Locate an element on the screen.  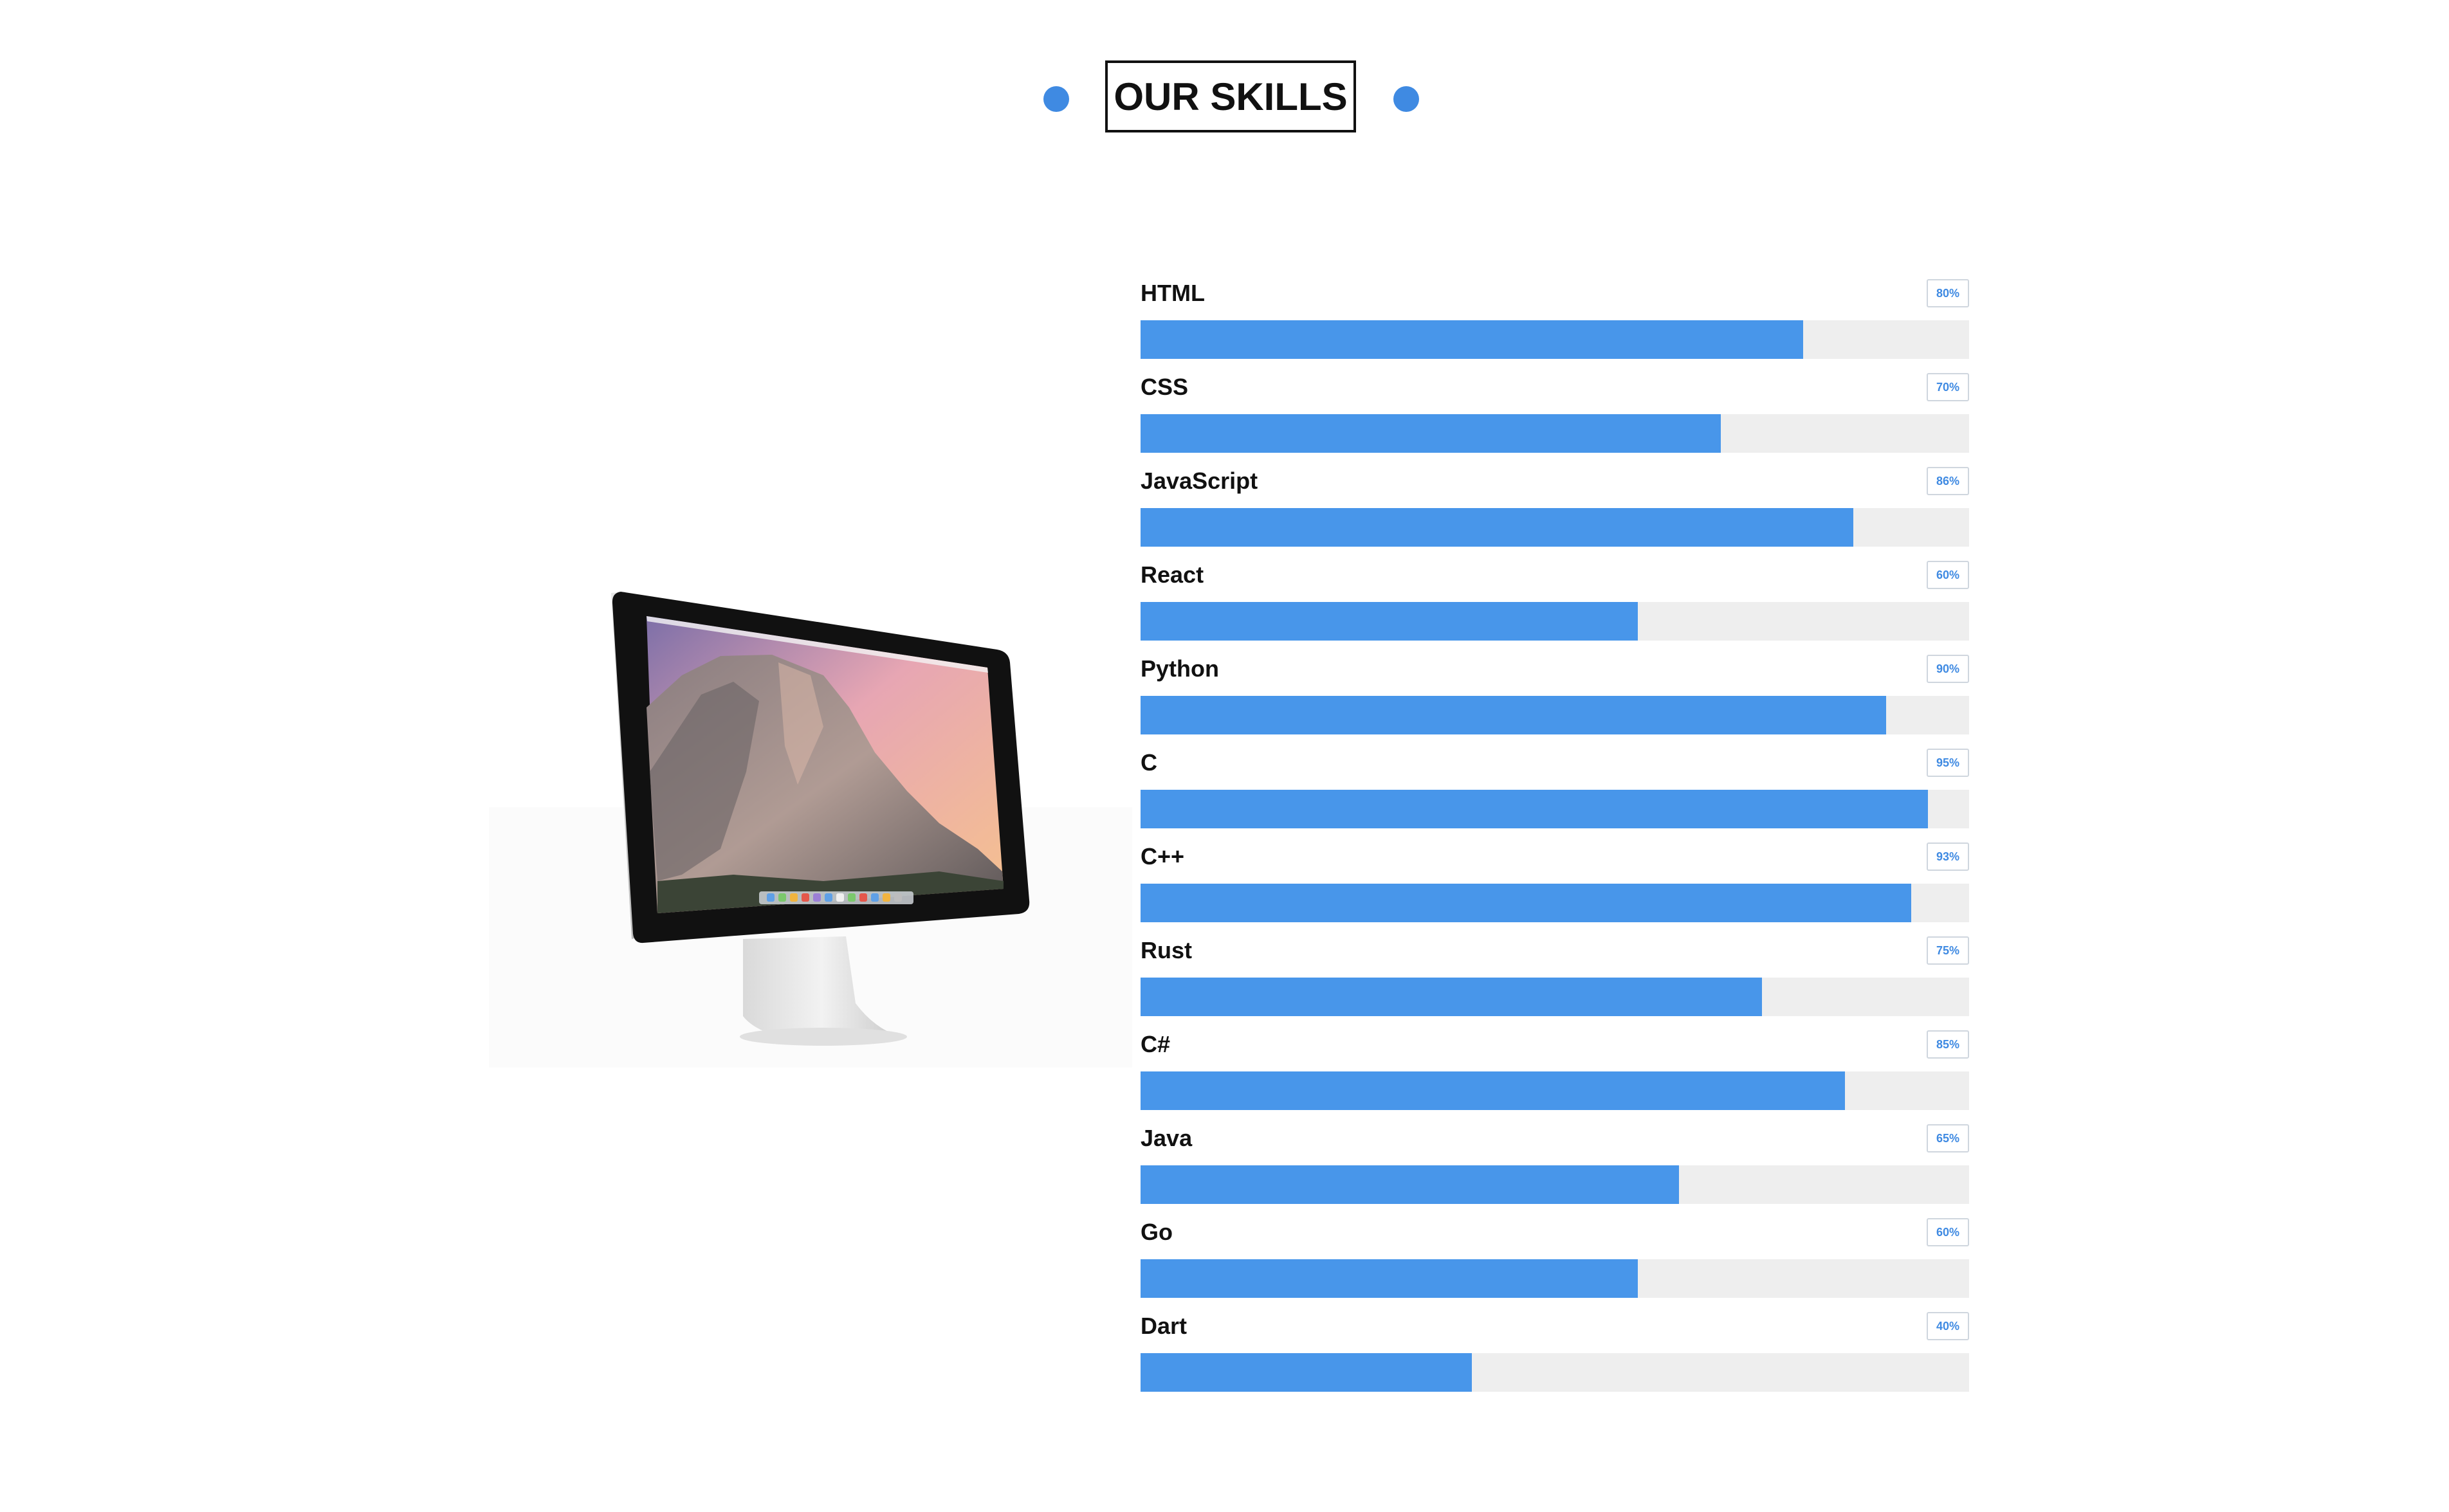
skill-item-cpp: C++ 93% is located at coordinates (1555, 887).